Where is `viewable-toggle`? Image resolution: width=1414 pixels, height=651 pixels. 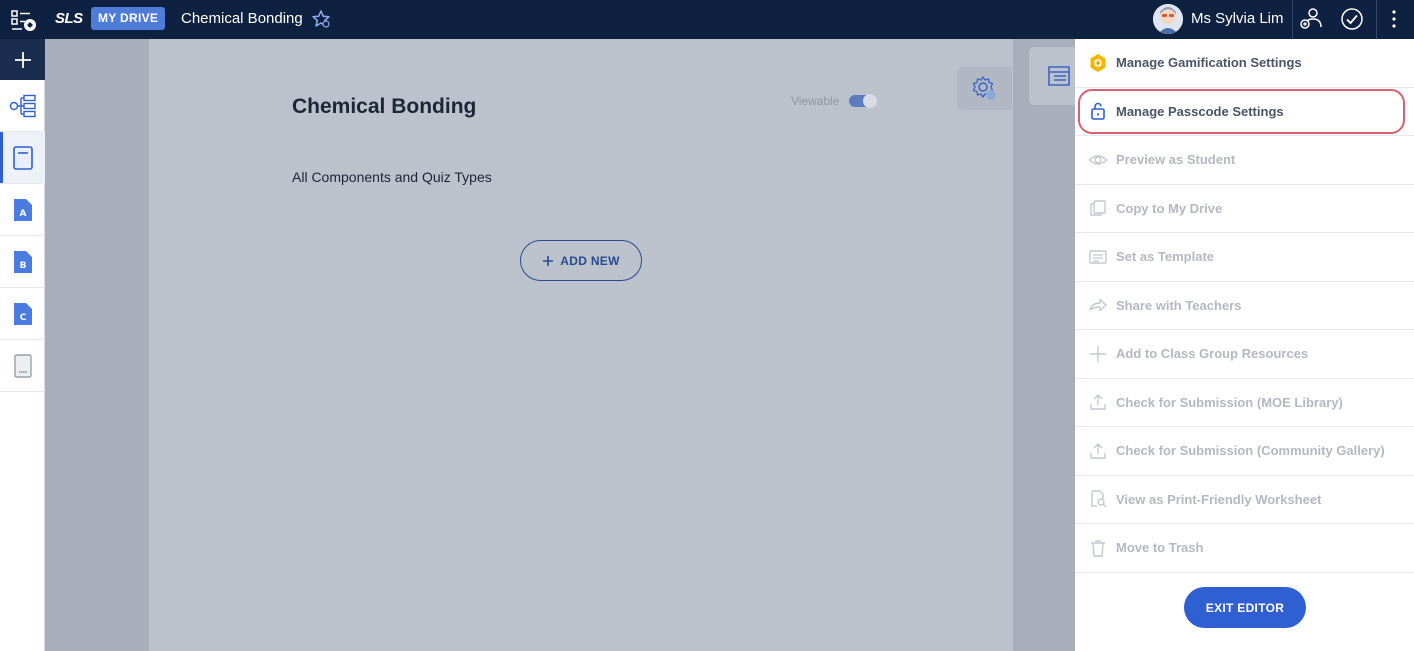
viewable-toggle is located at coordinates (863, 101).